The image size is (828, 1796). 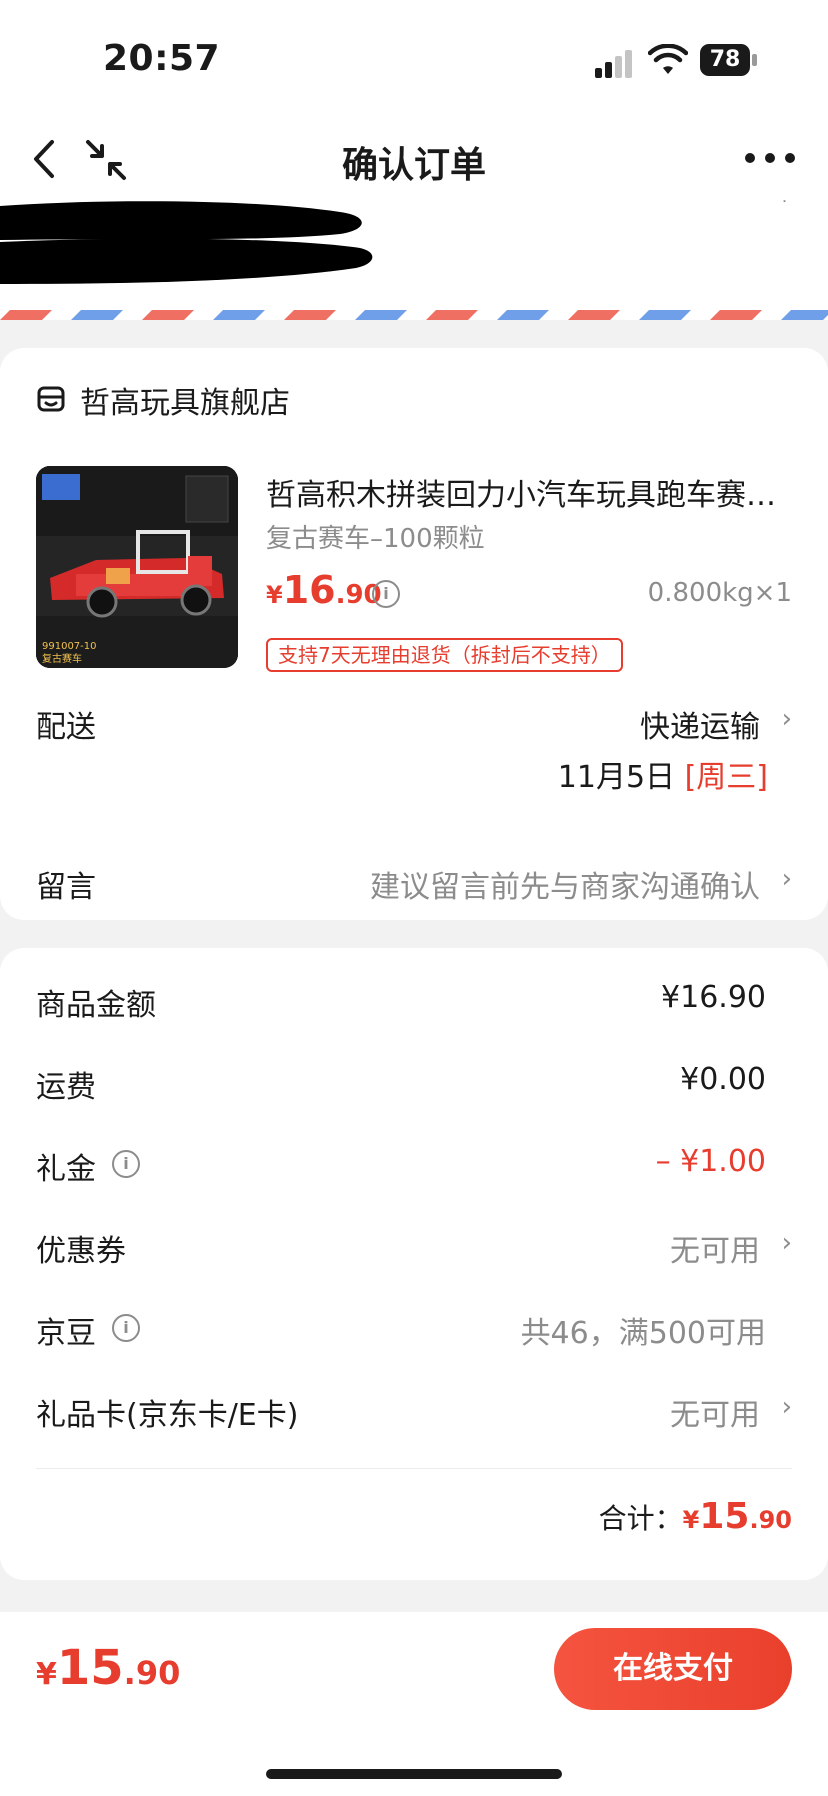 What do you see at coordinates (185, 400) in the screenshot?
I see `shop-name: 哲高玩具旗舰店` at bounding box center [185, 400].